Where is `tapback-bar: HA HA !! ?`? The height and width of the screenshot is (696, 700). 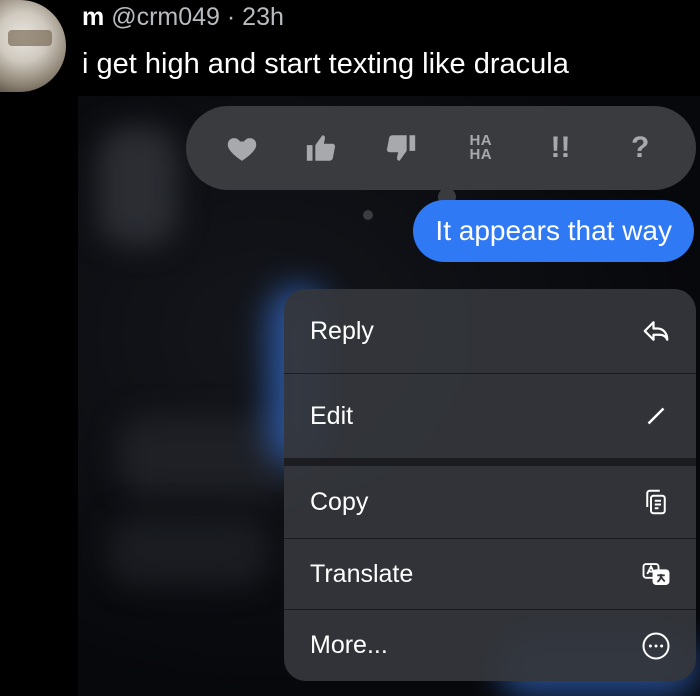
tapback-bar: HA HA !! ? is located at coordinates (441, 156).